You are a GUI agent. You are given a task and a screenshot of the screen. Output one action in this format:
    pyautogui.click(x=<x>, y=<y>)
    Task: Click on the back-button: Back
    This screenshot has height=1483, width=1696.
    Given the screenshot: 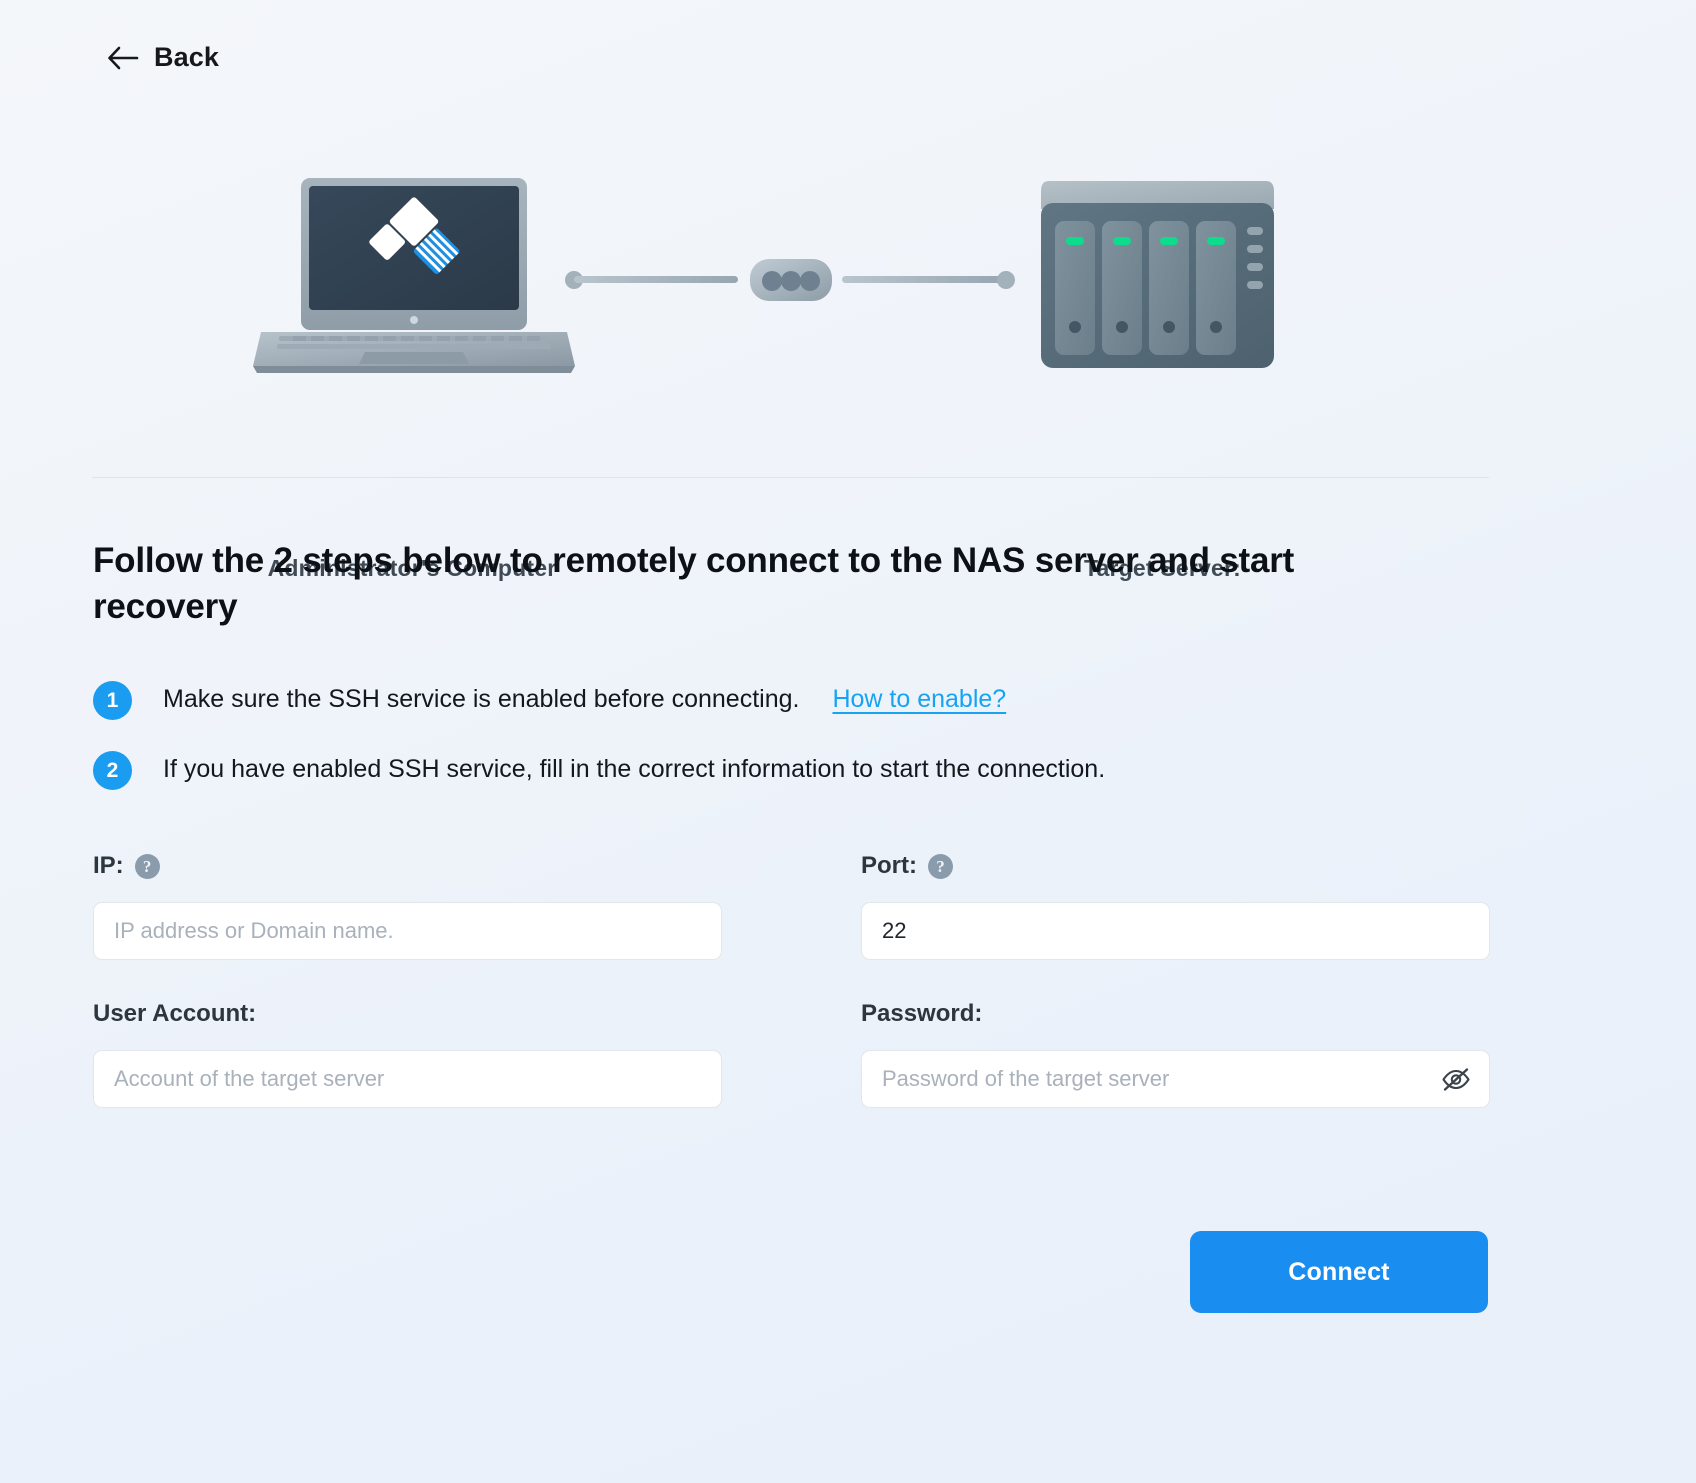 What is the action you would take?
    pyautogui.click(x=162, y=57)
    